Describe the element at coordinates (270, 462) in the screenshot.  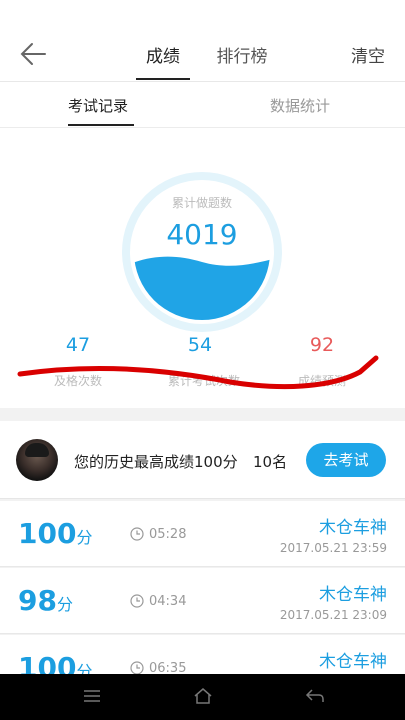
I see `best-rank-text: 10名` at that location.